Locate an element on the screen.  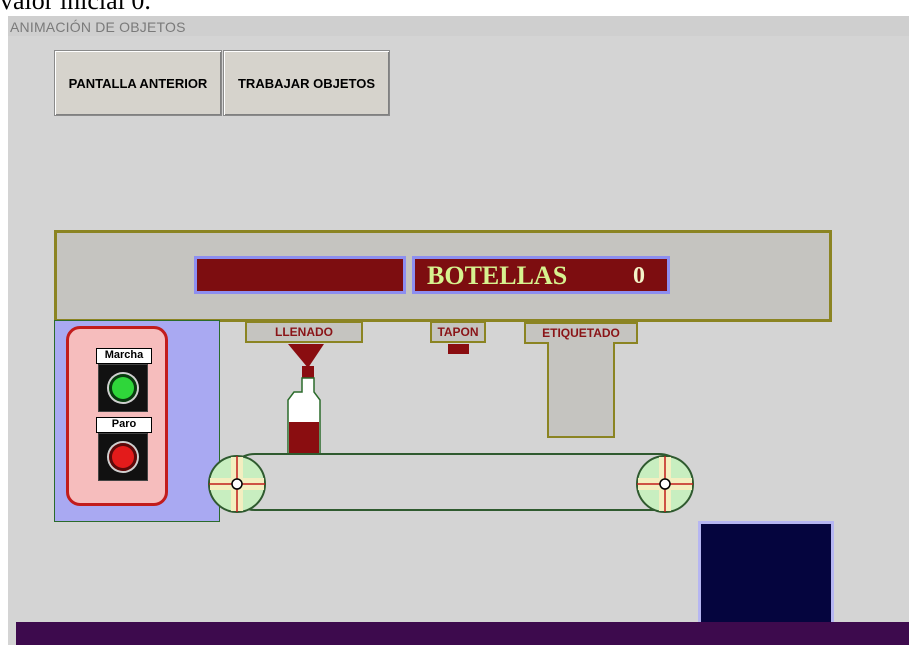
status-display is located at coordinates (300, 275).